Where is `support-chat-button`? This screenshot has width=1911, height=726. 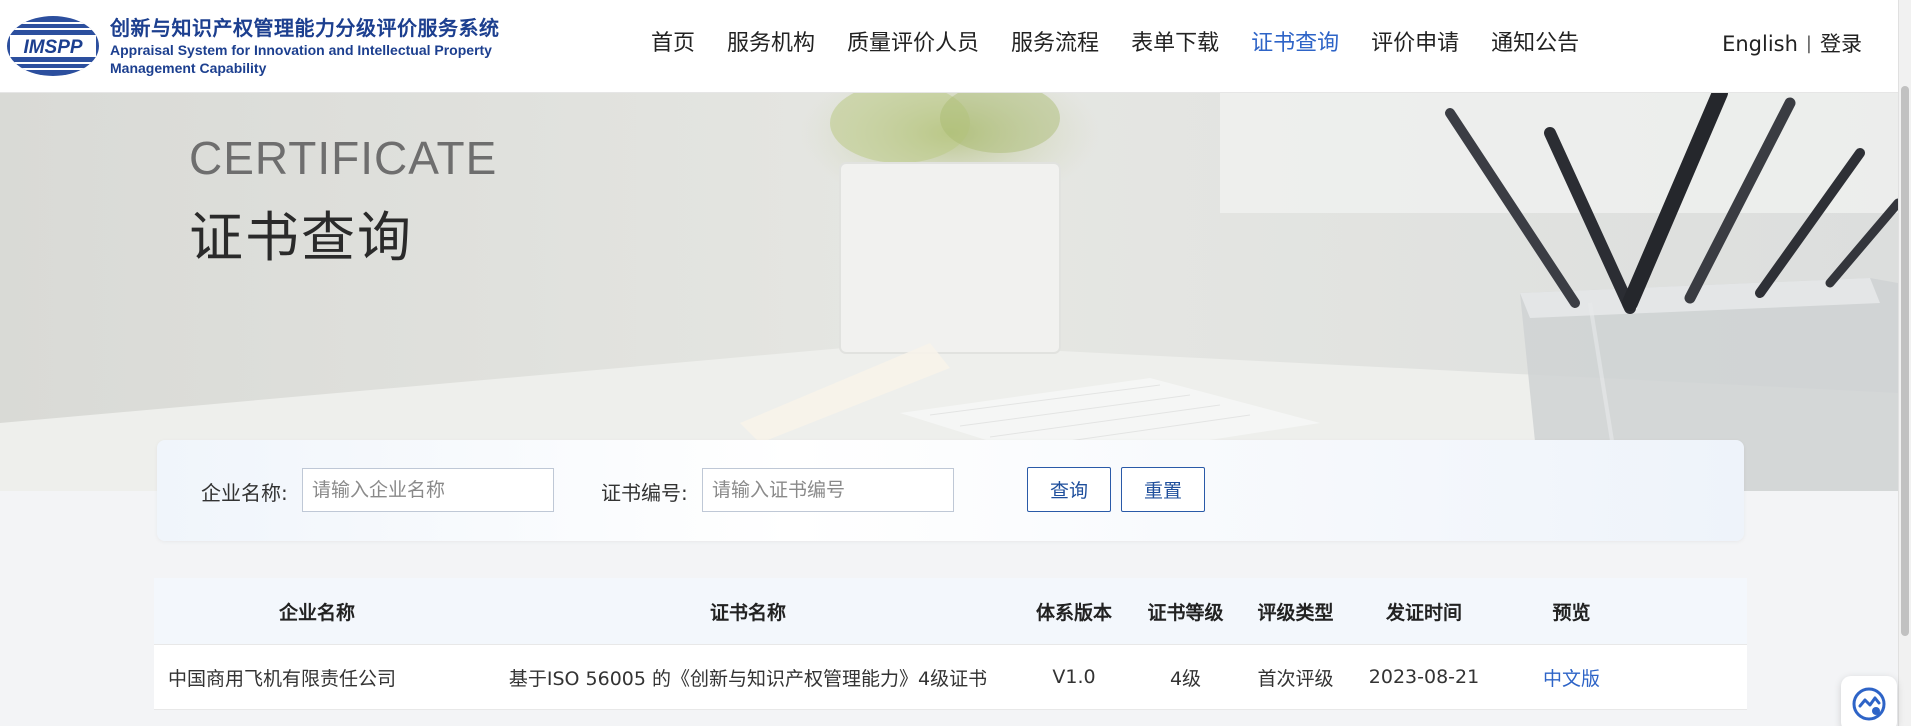
support-chat-button is located at coordinates (1869, 701).